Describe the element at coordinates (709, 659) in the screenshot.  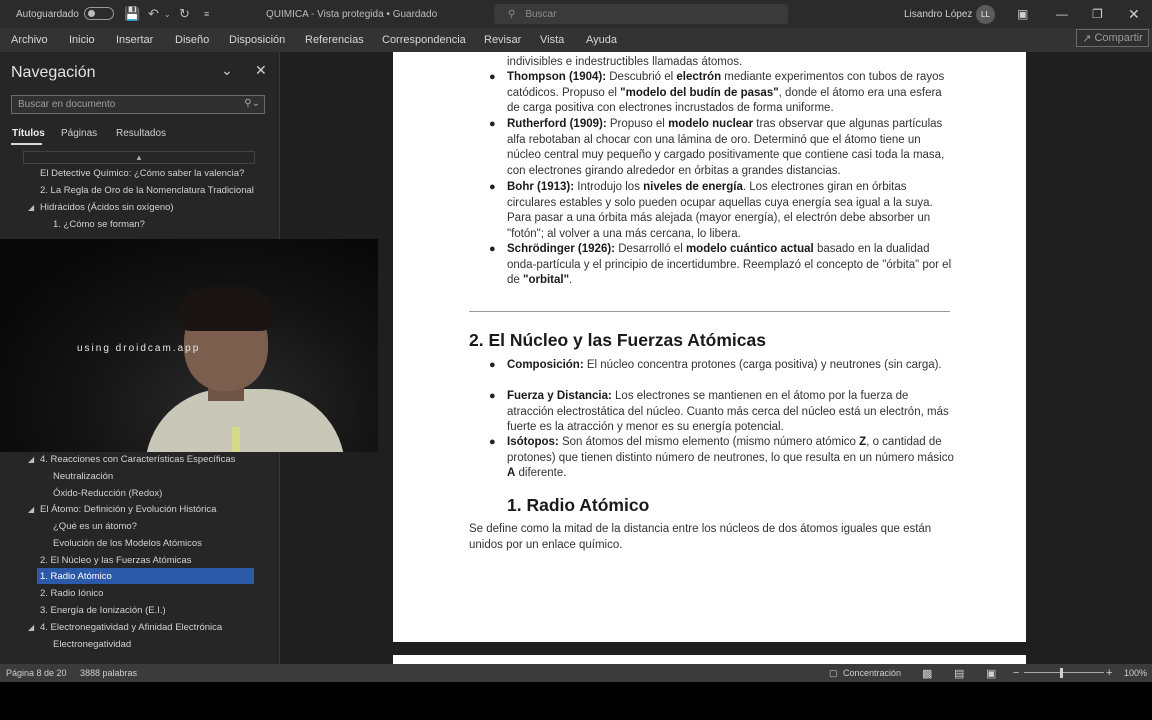
I see `next-page` at that location.